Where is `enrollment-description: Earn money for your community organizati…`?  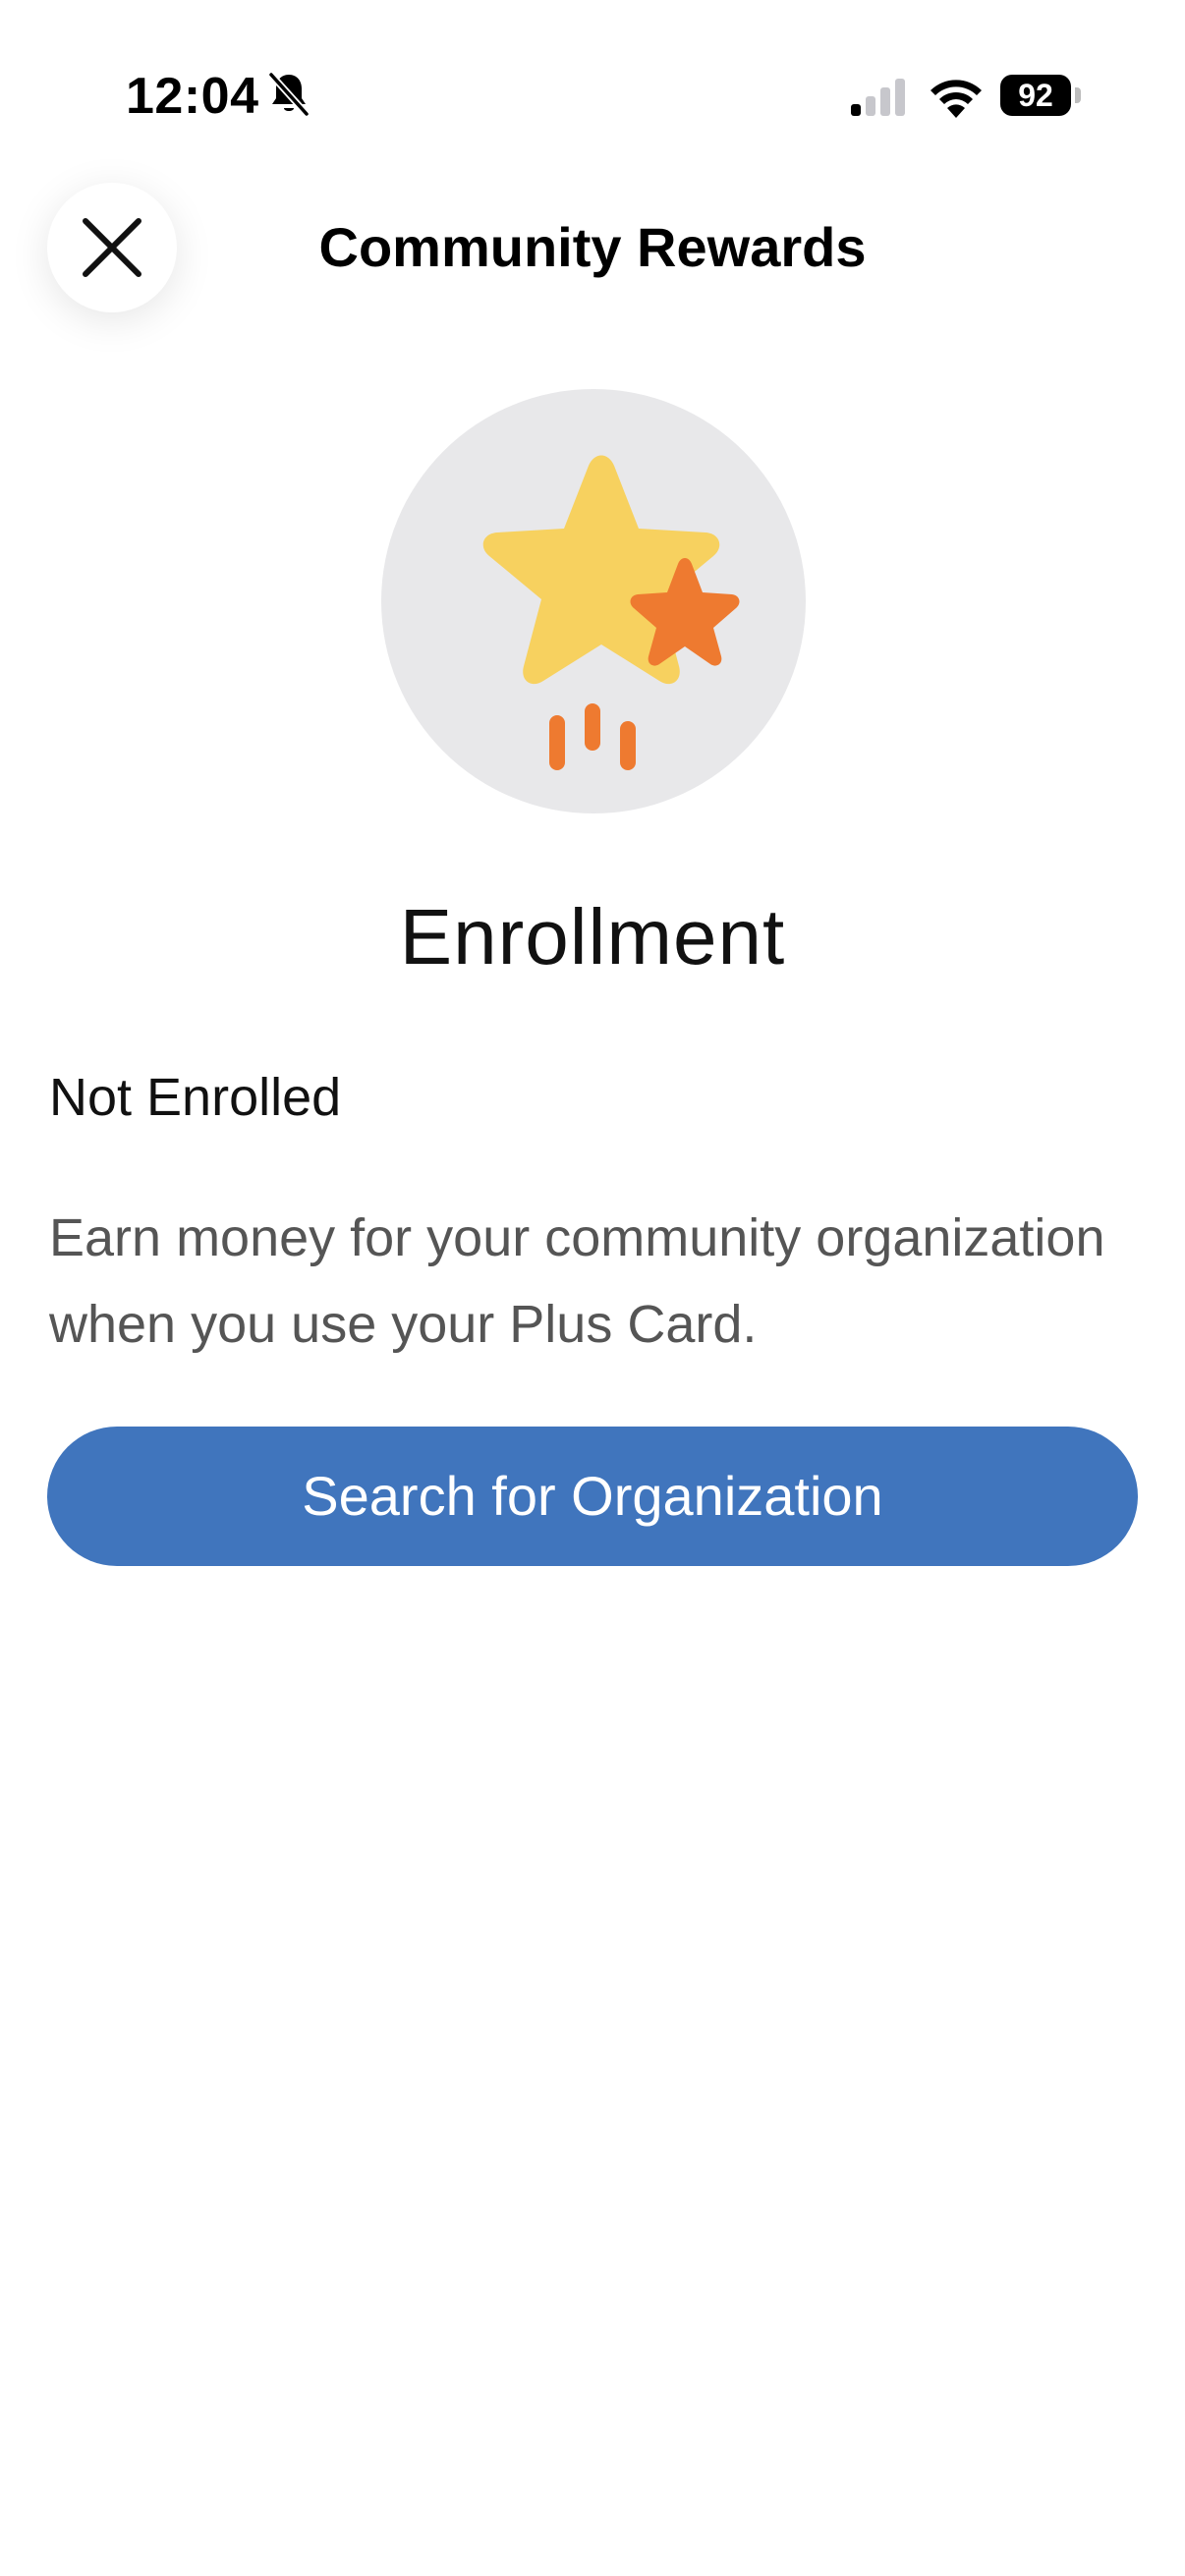
enrollment-description: Earn money for your community organizati… is located at coordinates (577, 1281).